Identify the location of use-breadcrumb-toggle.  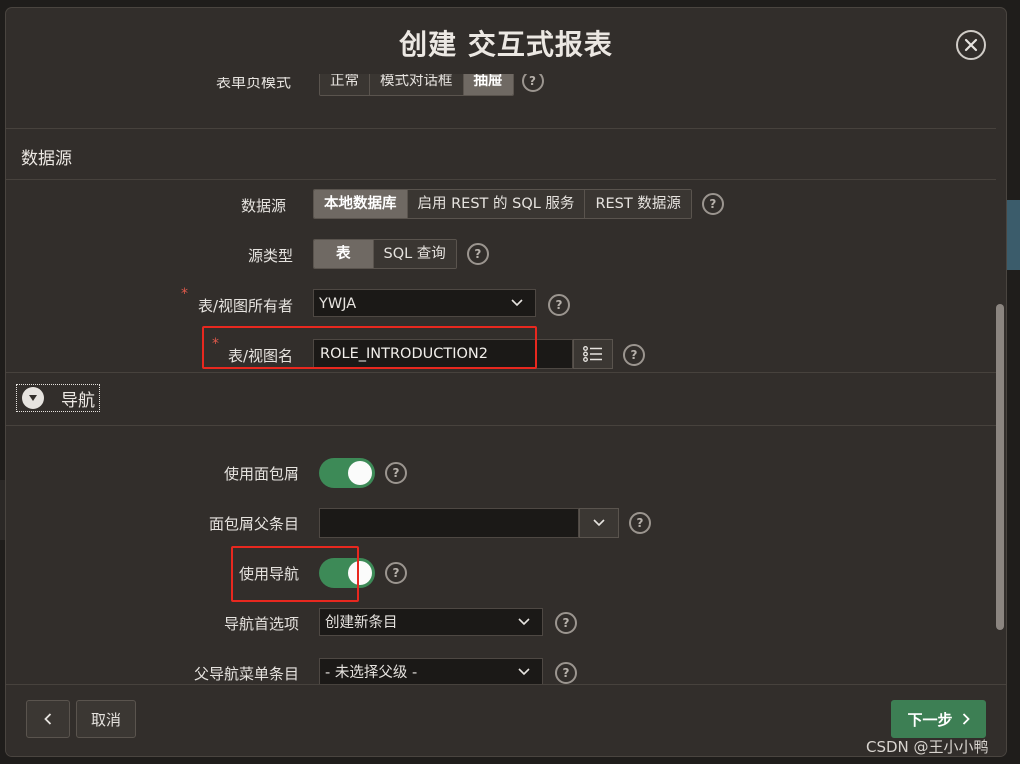
(347, 473).